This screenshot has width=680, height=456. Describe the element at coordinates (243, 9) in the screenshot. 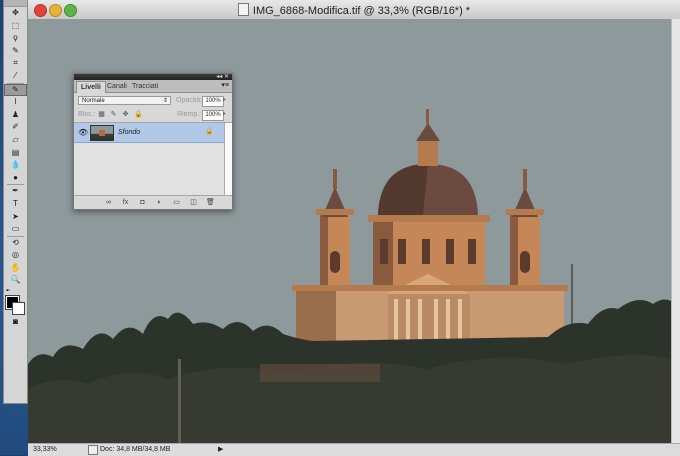

I see `document-icon` at that location.